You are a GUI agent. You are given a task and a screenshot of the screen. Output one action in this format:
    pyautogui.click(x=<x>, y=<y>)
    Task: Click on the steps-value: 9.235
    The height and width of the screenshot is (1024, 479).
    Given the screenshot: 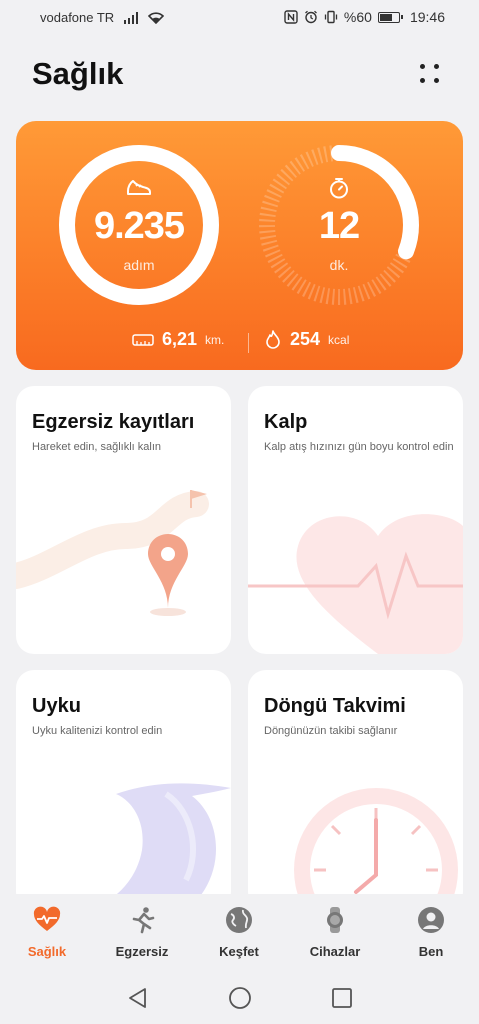 What is the action you would take?
    pyautogui.click(x=139, y=226)
    